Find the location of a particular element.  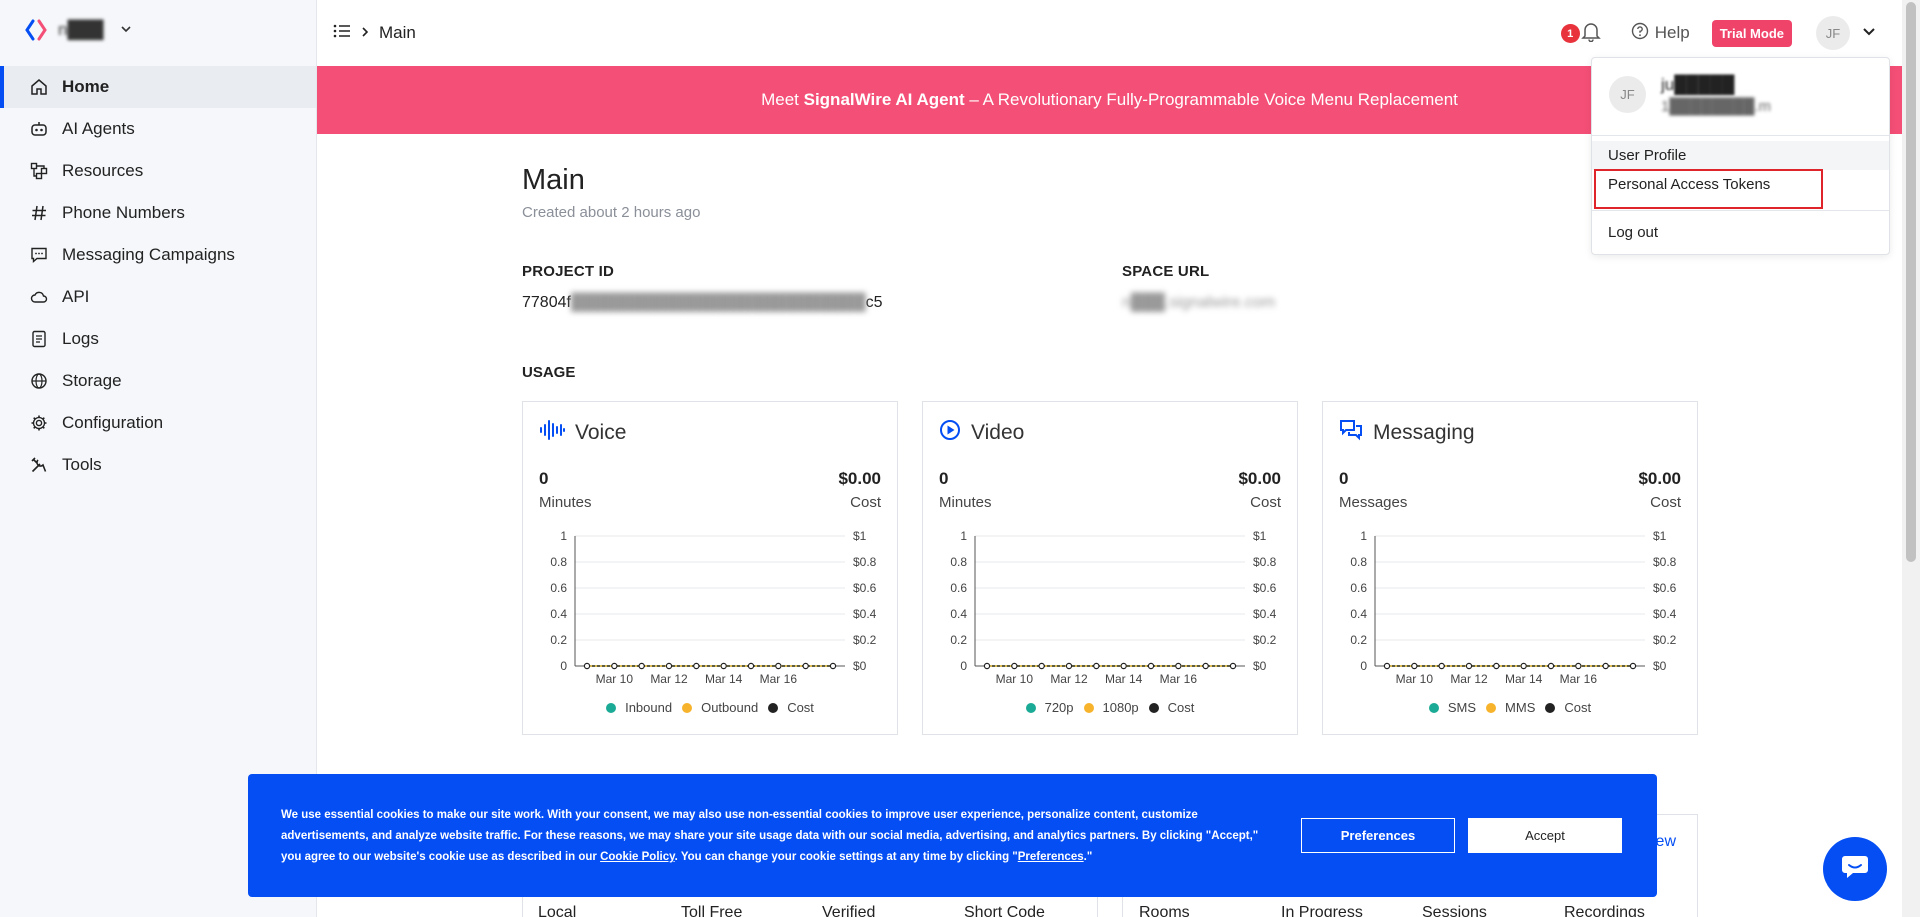

sidebar-item-storage: Storage is located at coordinates (158, 381).